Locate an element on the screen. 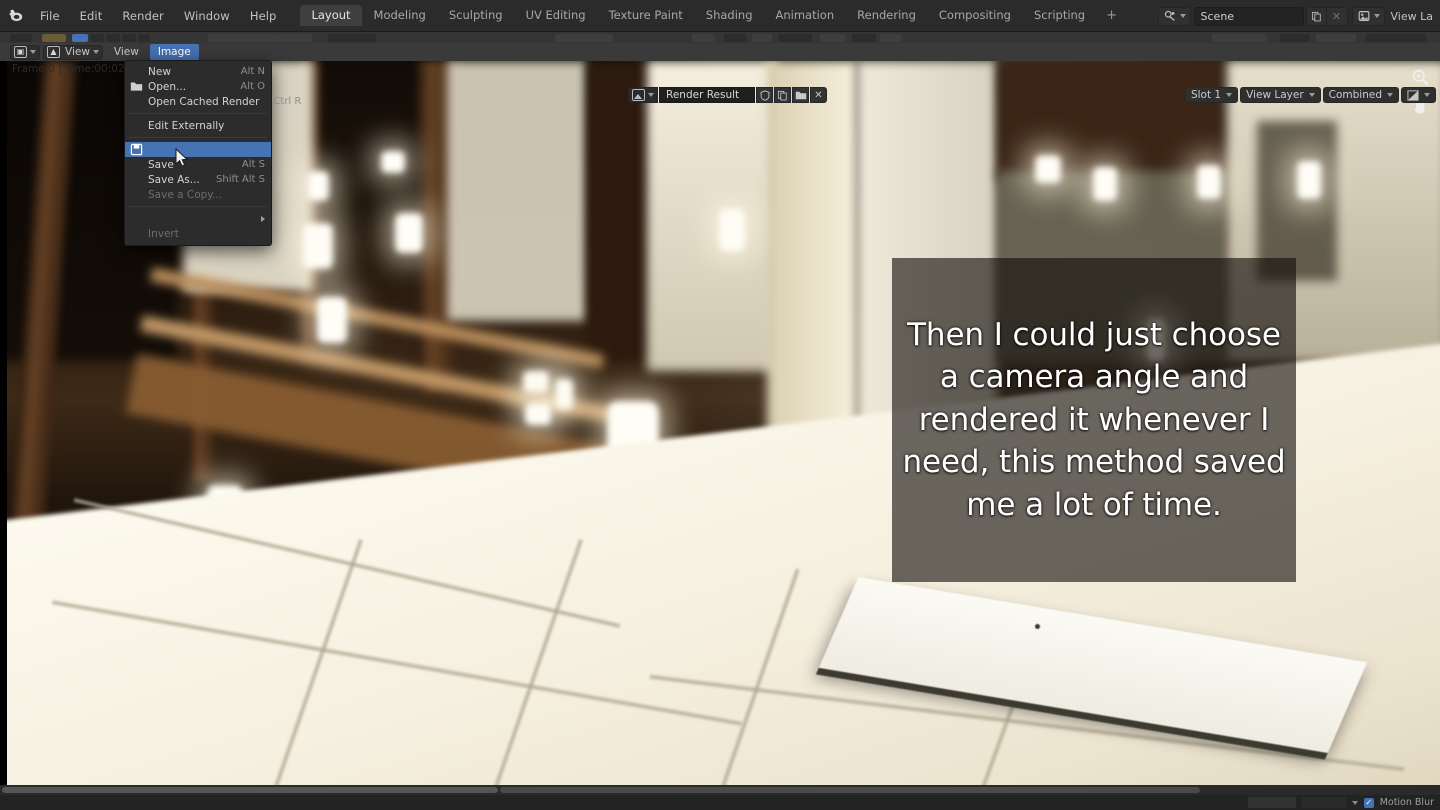 This screenshot has width=1440, height=810. render-slab-dot is located at coordinates (1037, 626).